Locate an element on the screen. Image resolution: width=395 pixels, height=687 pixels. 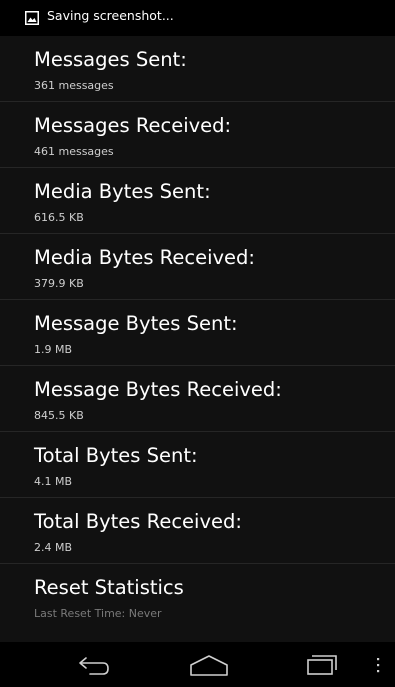
image-icon is located at coordinates (32, 17).